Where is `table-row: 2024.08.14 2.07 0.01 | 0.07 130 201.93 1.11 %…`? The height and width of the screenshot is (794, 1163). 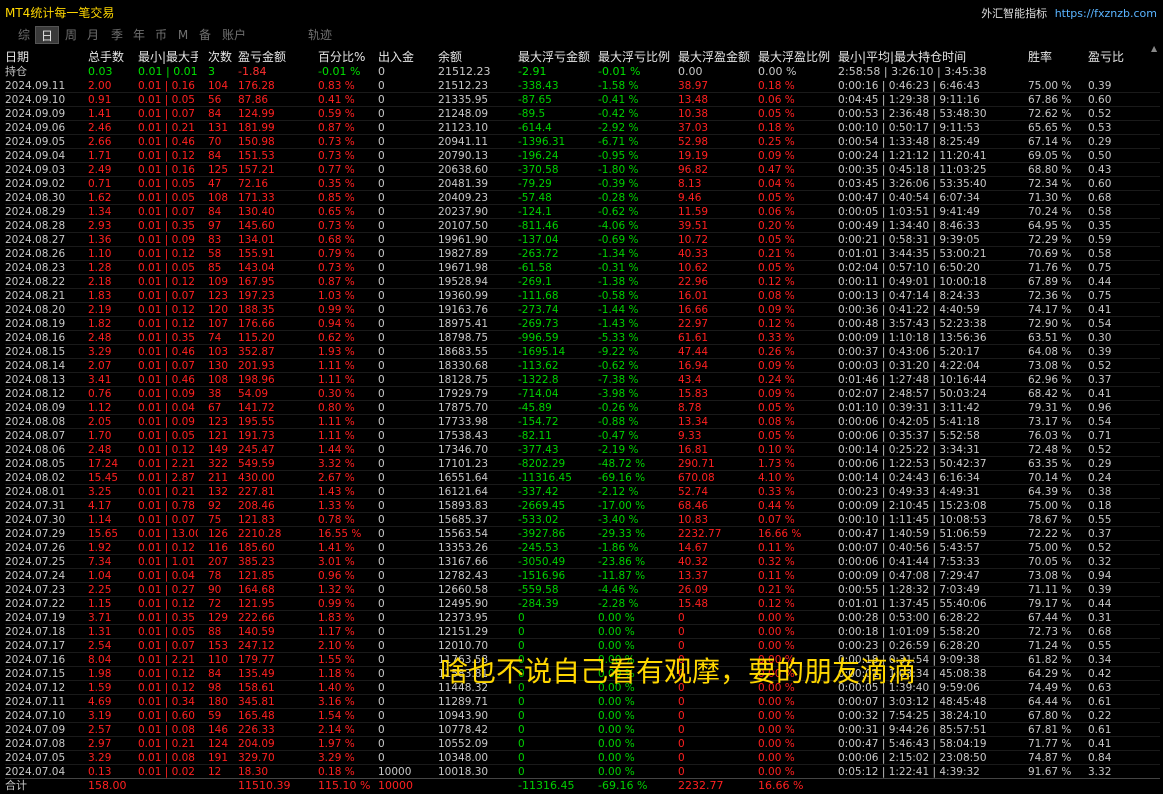
table-row: 2024.08.14 2.07 0.01 | 0.07 130 201.93 1.11 %… is located at coordinates (582, 366).